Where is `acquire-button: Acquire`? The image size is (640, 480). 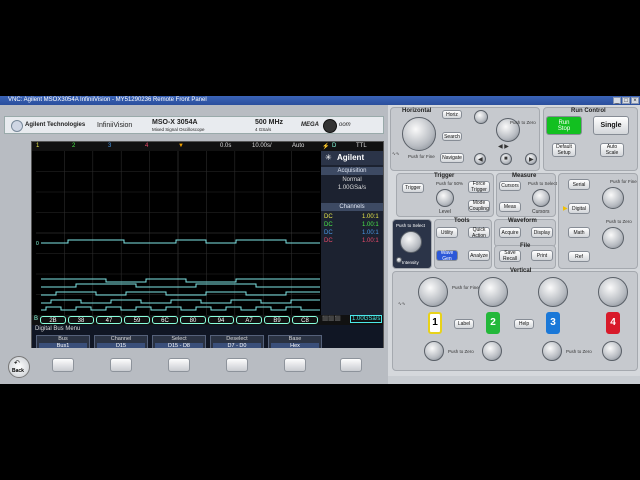 acquire-button: Acquire is located at coordinates (510, 232).